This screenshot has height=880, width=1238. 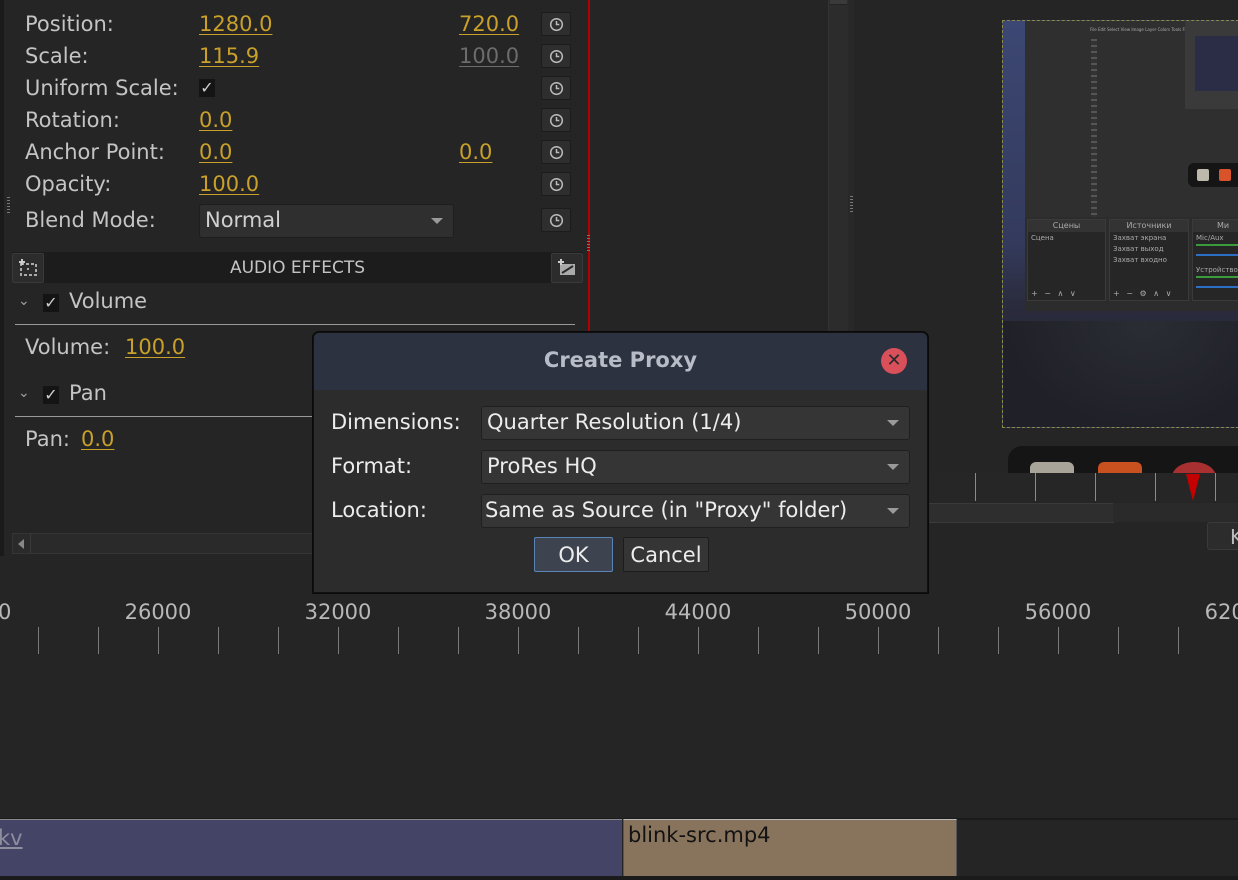 I want to click on anchor-x-value: 0.0, so click(x=215, y=152).